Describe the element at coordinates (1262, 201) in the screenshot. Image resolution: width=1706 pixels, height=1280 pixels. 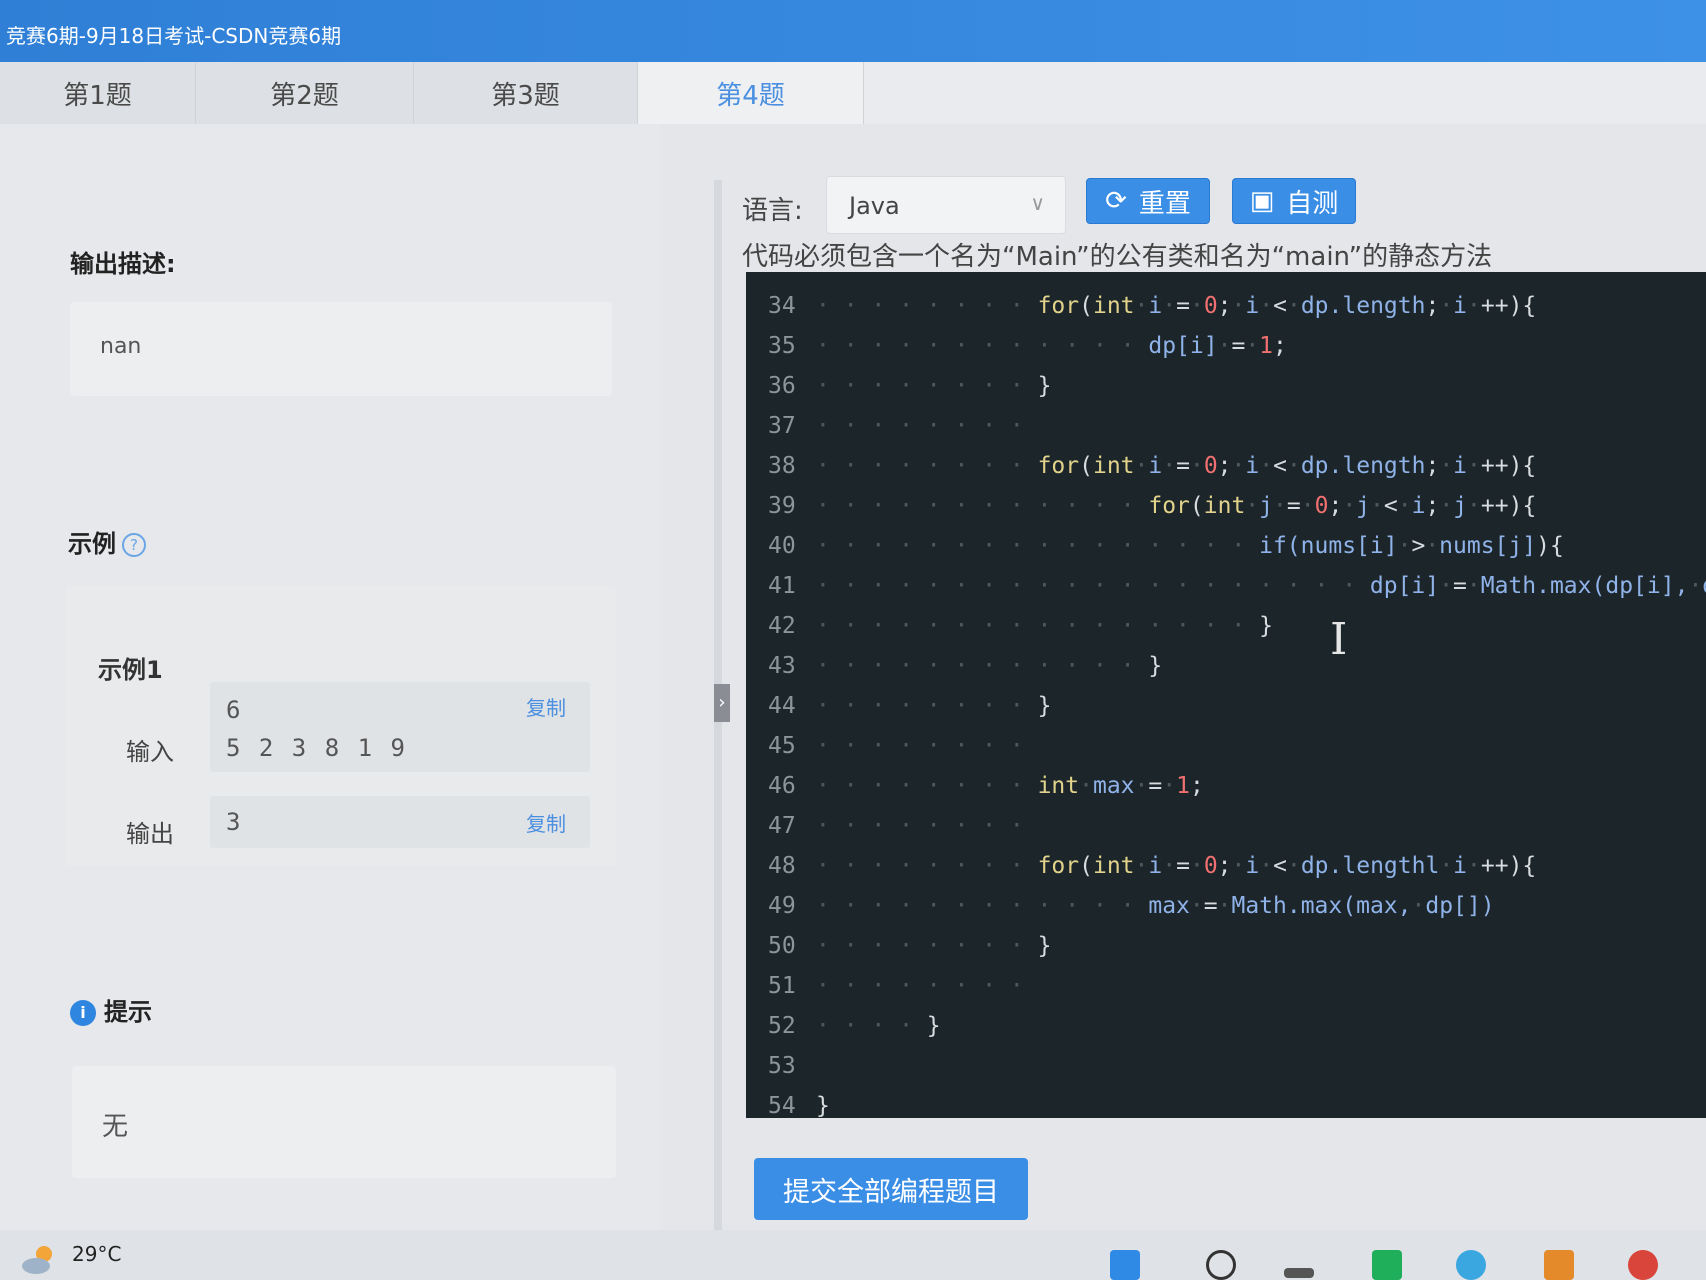
I see `document-icon: ▣` at that location.